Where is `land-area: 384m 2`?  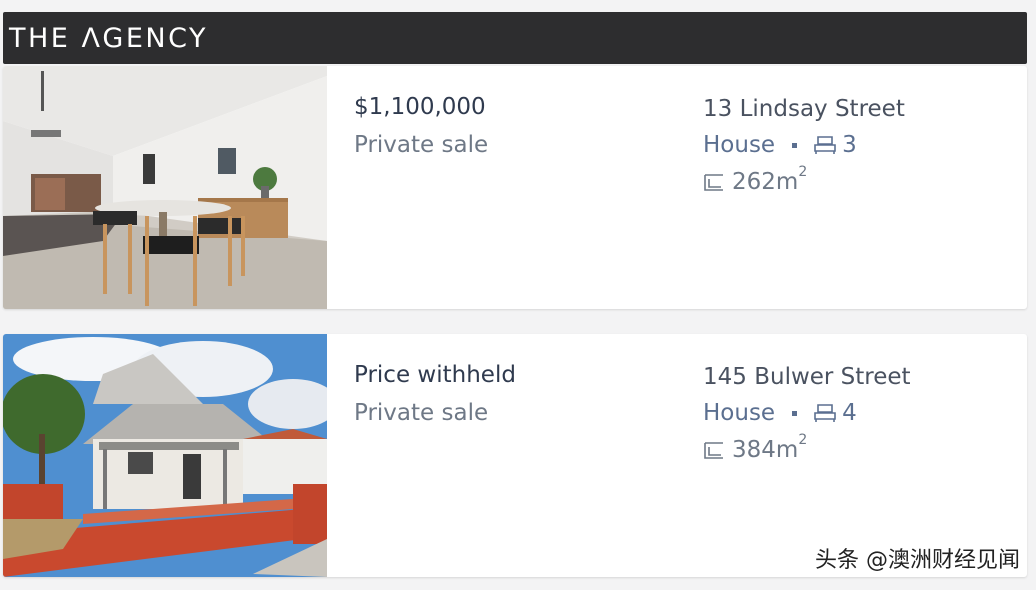
land-area: 384m 2 is located at coordinates (755, 447).